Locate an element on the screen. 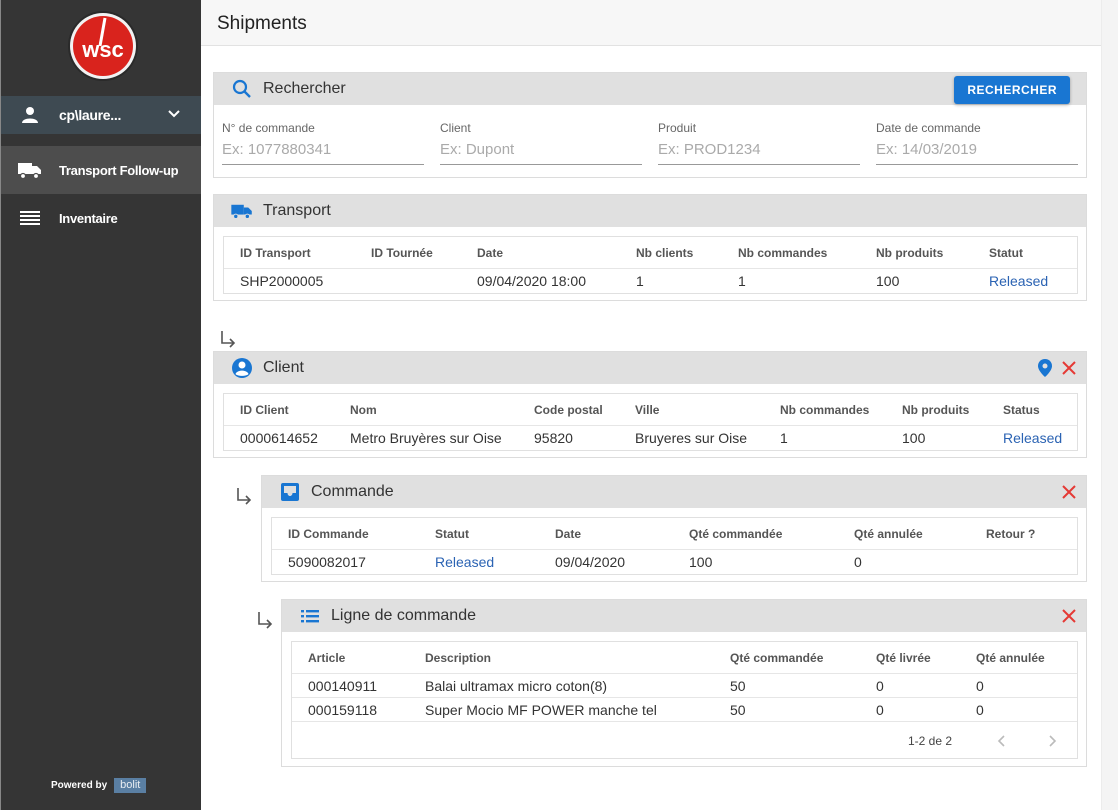 This screenshot has height=810, width=1118. field-label: N° de commande is located at coordinates (268, 128).